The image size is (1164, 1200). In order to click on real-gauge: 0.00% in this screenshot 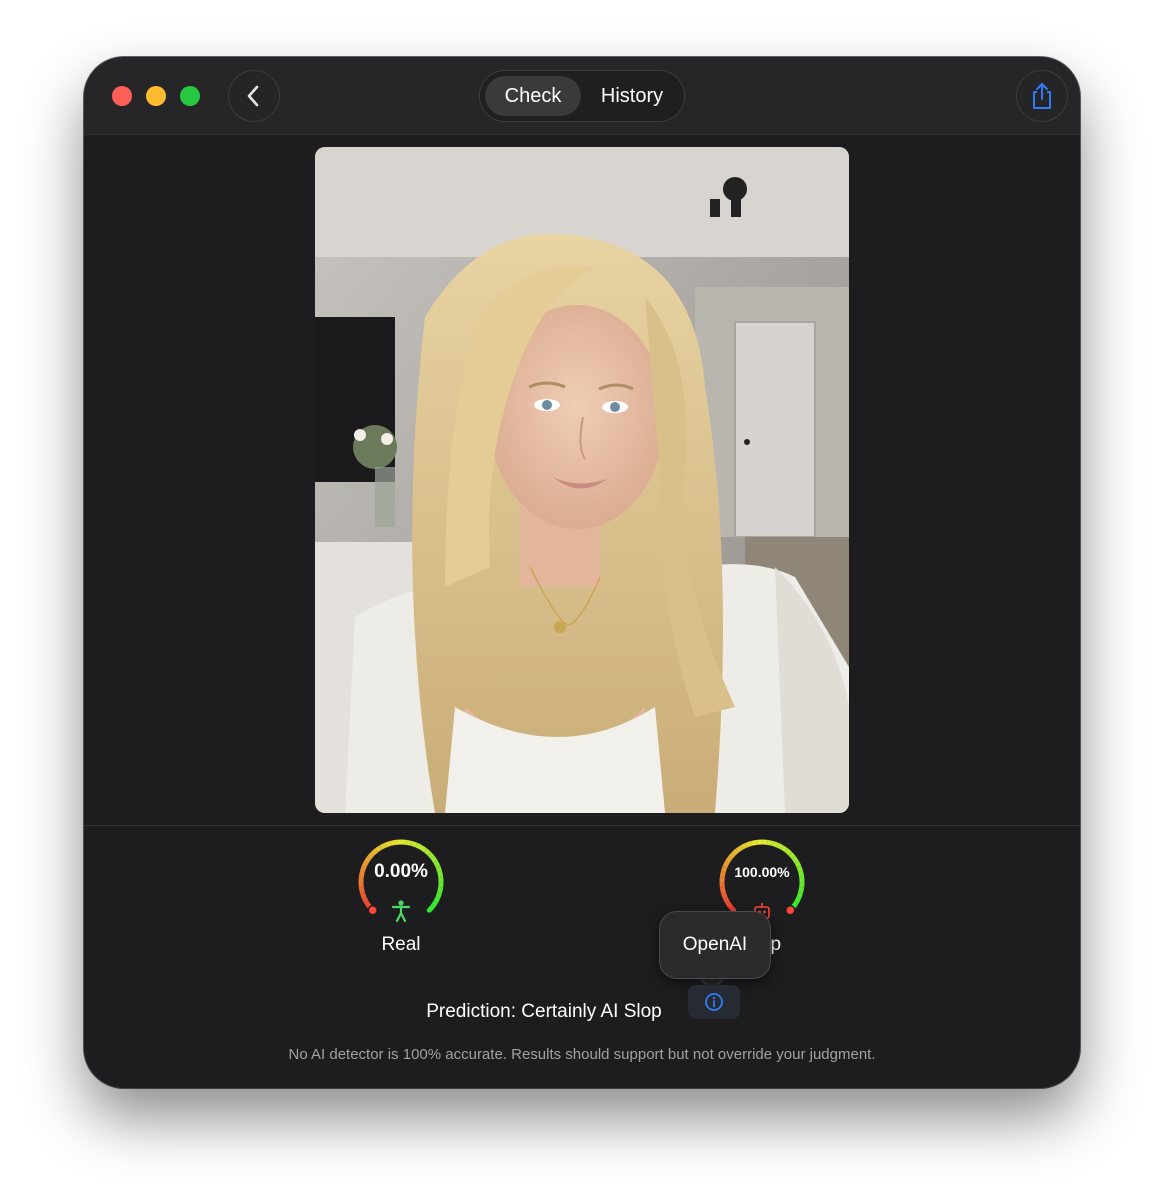, I will do `click(401, 882)`.